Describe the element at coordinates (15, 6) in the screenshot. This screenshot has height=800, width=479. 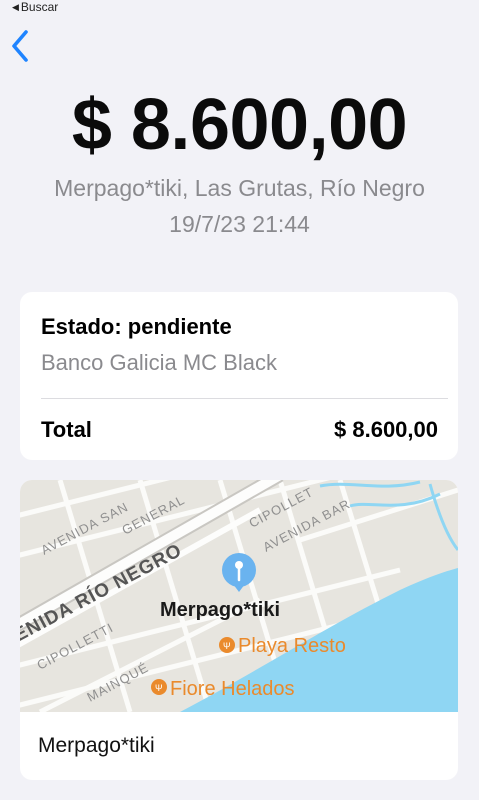
I see `back-triangle-icon: ◀` at that location.